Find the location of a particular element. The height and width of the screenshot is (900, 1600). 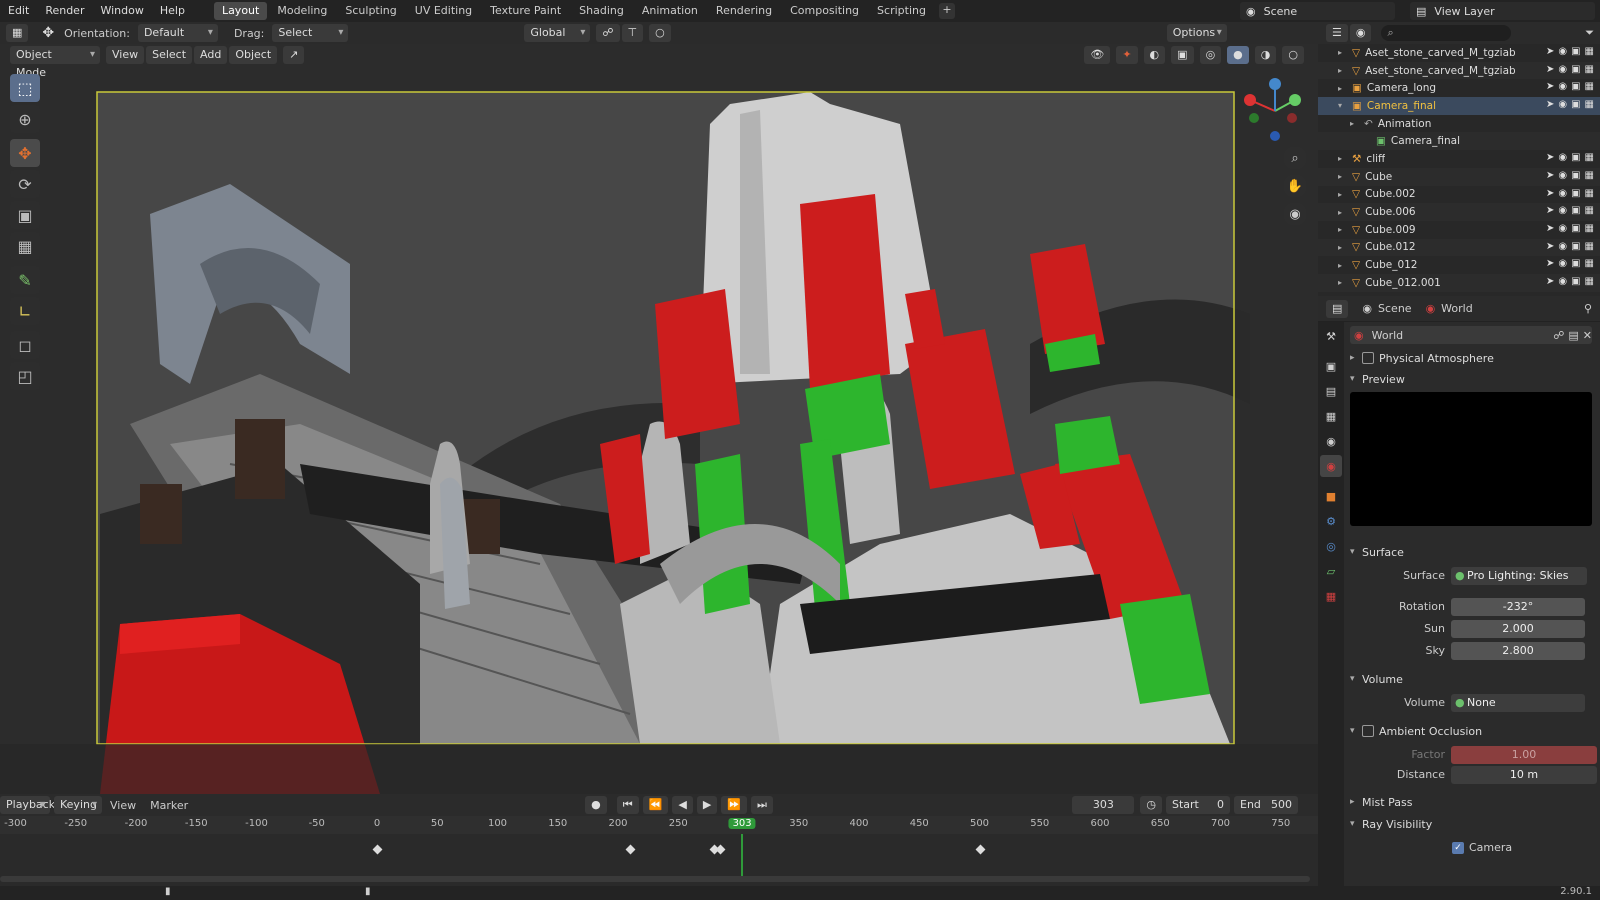

current-frame-field: 303 is located at coordinates (1103, 805).